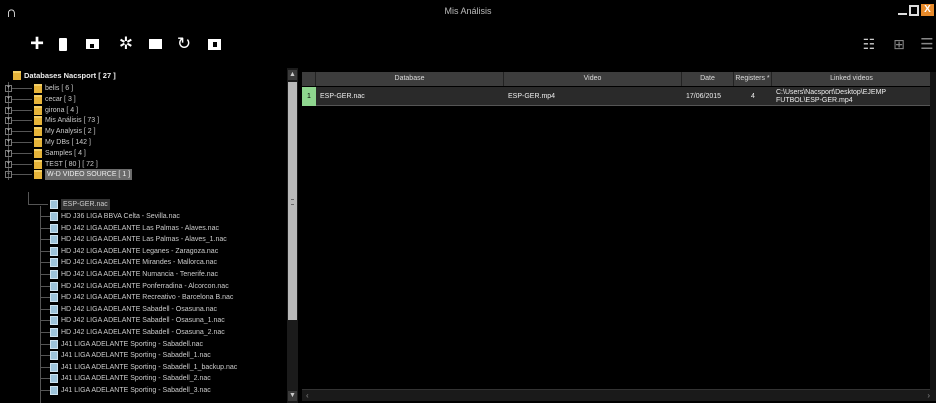  Describe the element at coordinates (70, 132) in the screenshot. I see `tree-folder-label: My Analysis [ 2 ]` at that location.